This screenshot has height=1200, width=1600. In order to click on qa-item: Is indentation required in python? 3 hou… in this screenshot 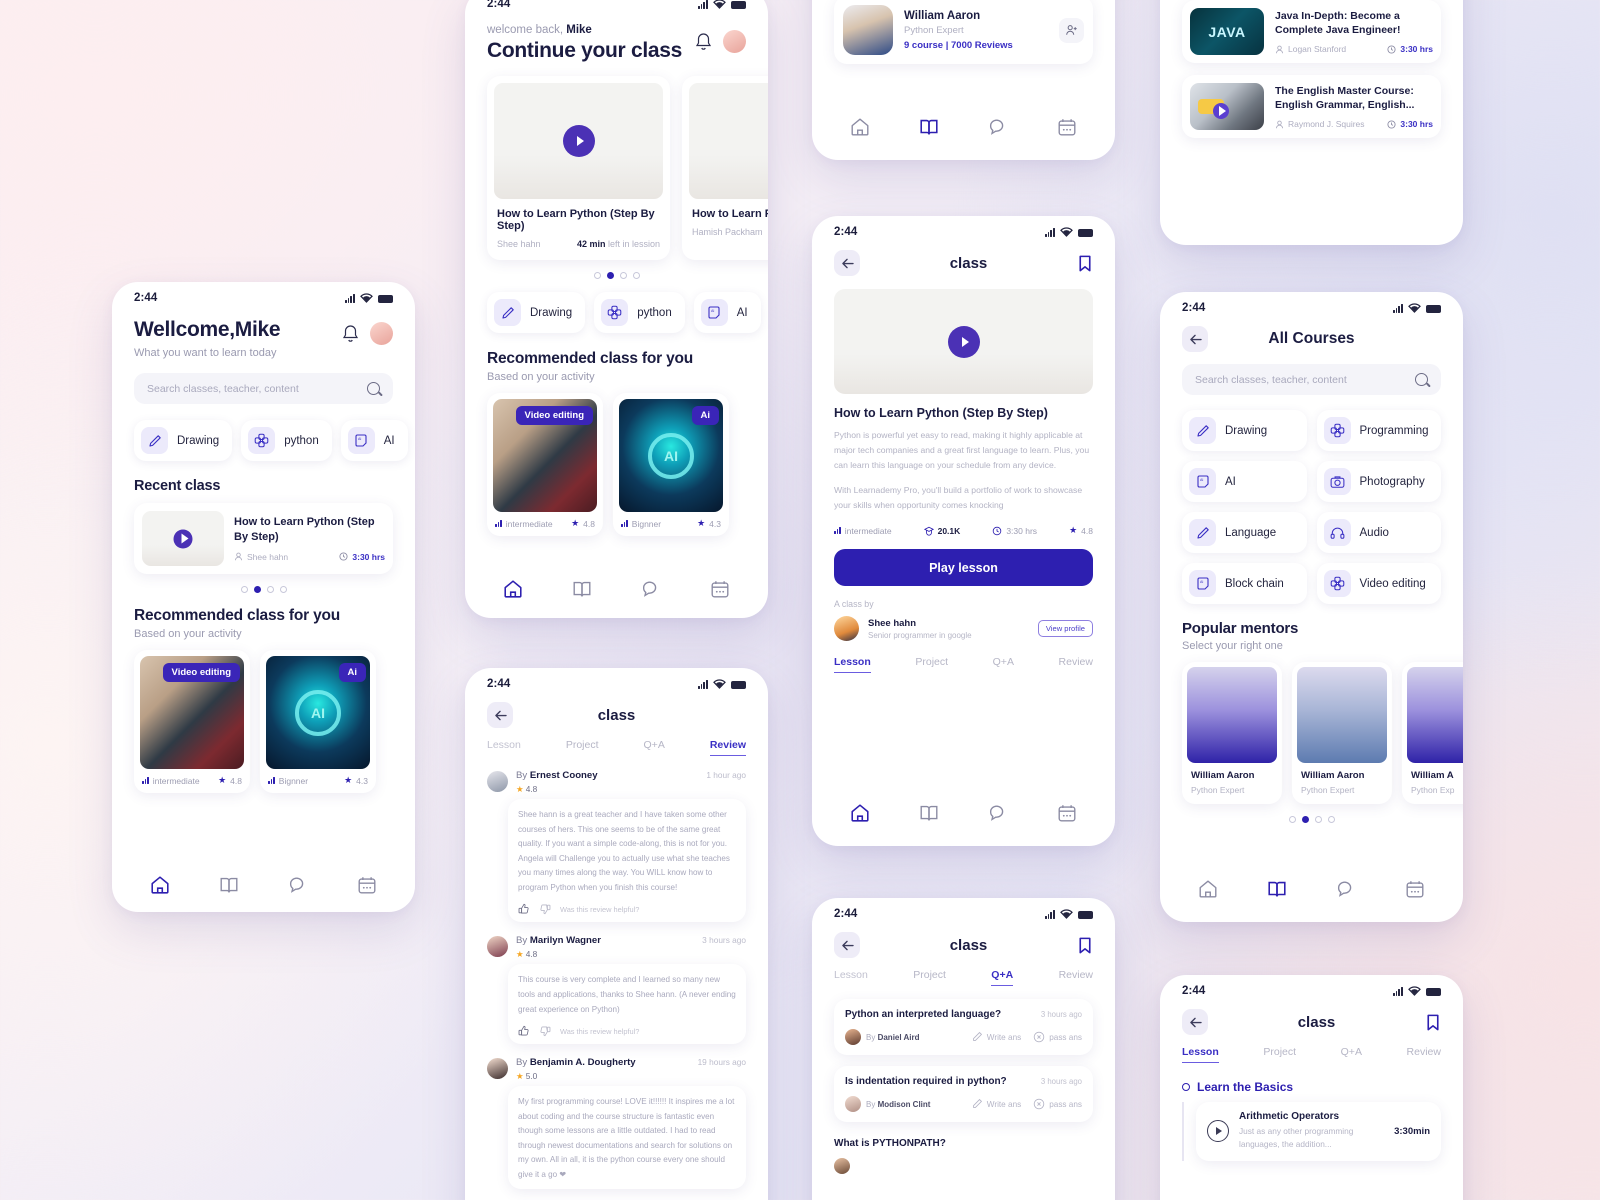, I will do `click(963, 1094)`.